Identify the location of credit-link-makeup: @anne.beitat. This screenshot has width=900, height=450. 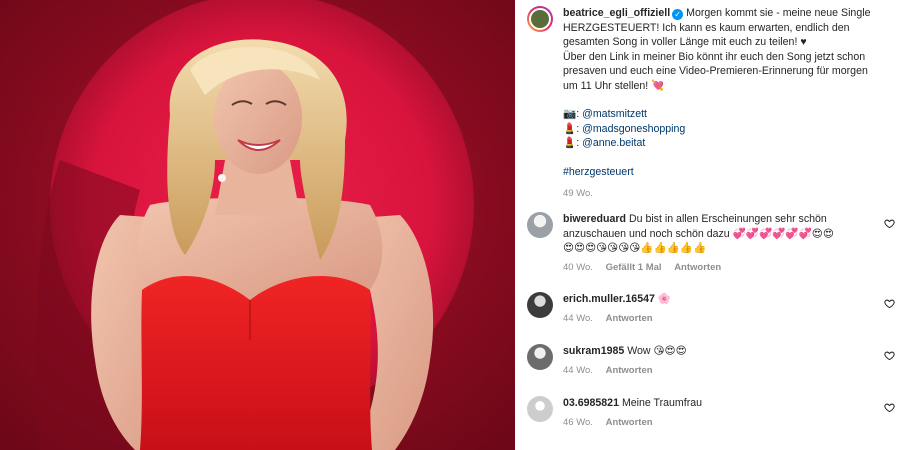
(613, 143).